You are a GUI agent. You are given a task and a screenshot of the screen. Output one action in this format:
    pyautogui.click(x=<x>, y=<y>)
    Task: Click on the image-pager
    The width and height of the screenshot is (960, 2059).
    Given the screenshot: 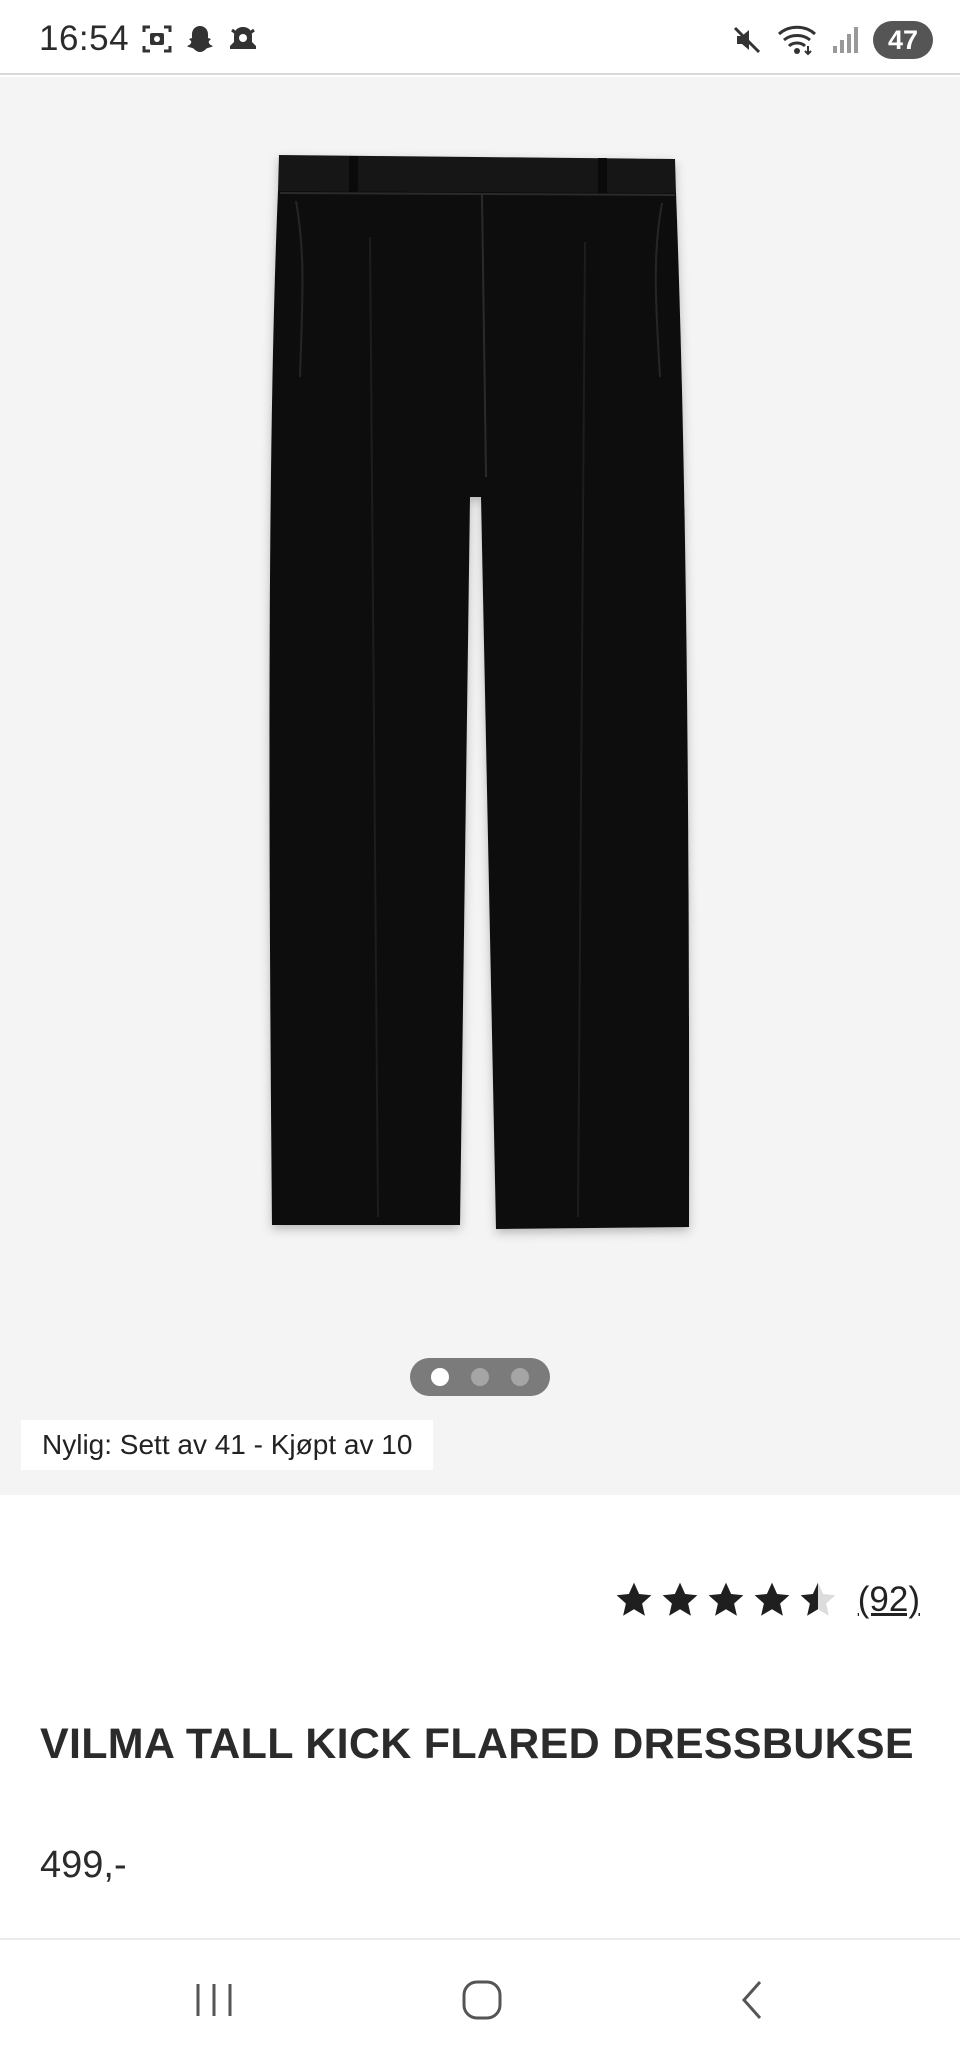 What is the action you would take?
    pyautogui.click(x=480, y=1377)
    